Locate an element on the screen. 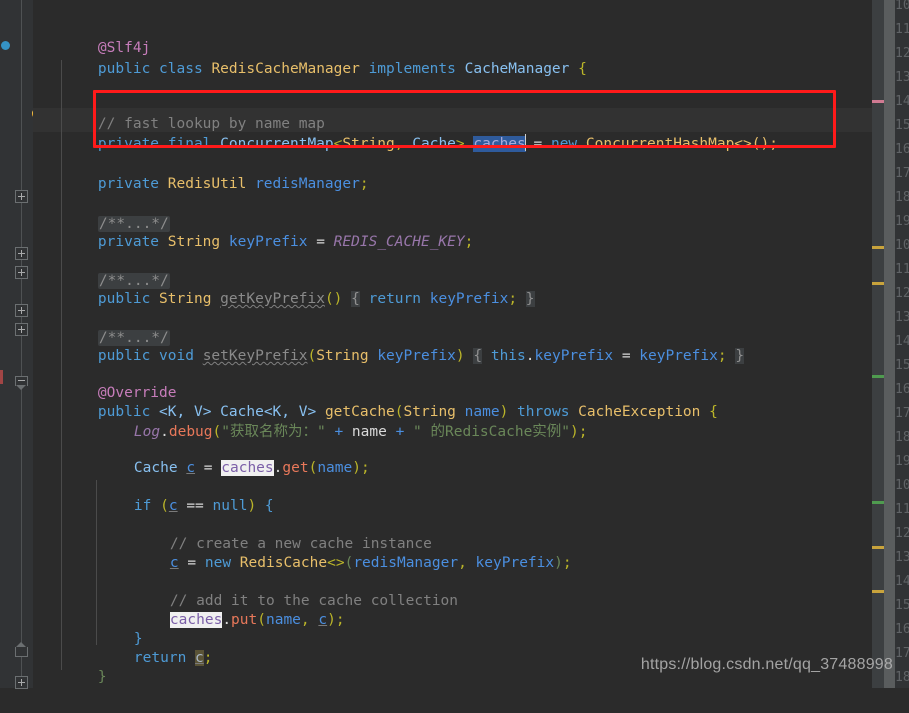 The image size is (909, 713). generic-comma: , is located at coordinates (399, 144).